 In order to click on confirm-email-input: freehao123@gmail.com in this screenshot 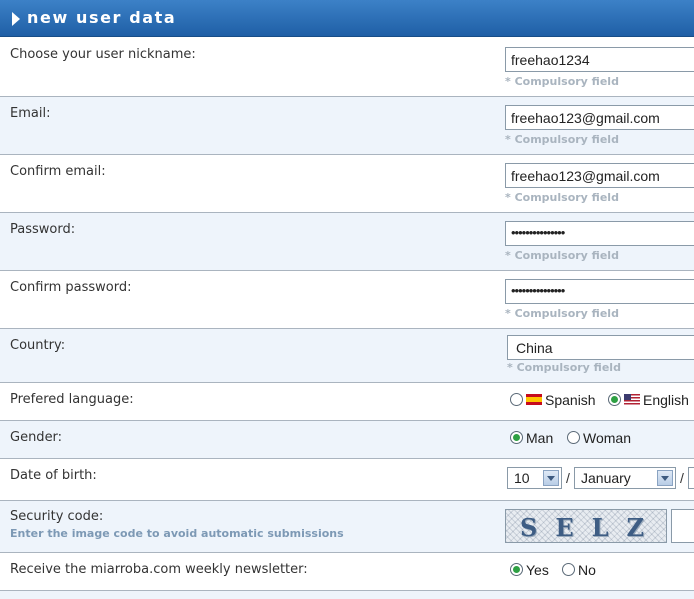, I will do `click(599, 175)`.